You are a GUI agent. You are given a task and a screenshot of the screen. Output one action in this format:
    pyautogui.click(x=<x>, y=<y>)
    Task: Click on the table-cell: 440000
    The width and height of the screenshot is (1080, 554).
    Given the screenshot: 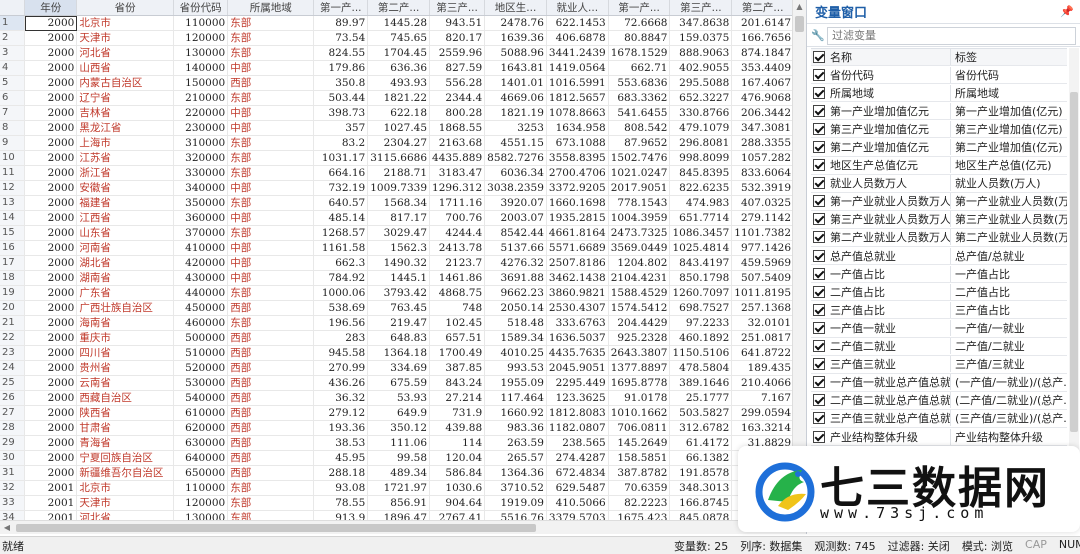 What is the action you would take?
    pyautogui.click(x=201, y=293)
    